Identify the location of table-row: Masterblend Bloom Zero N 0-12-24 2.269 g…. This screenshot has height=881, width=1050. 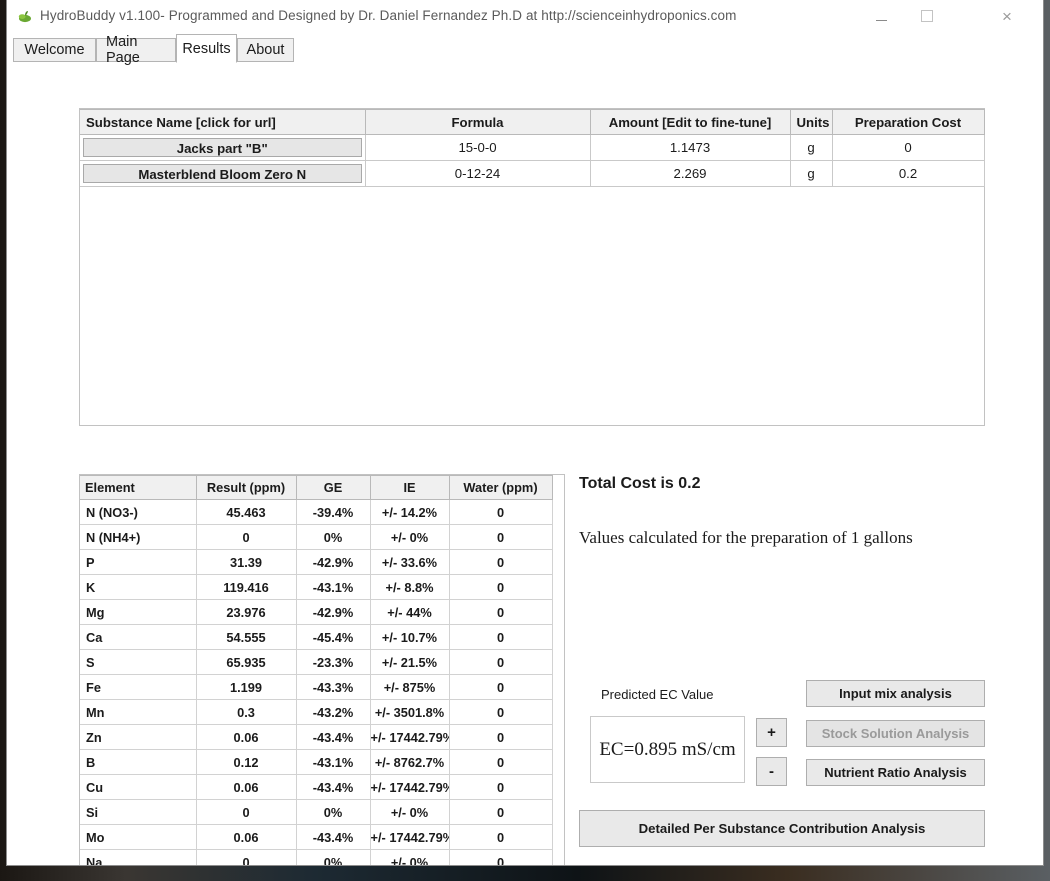
(532, 173).